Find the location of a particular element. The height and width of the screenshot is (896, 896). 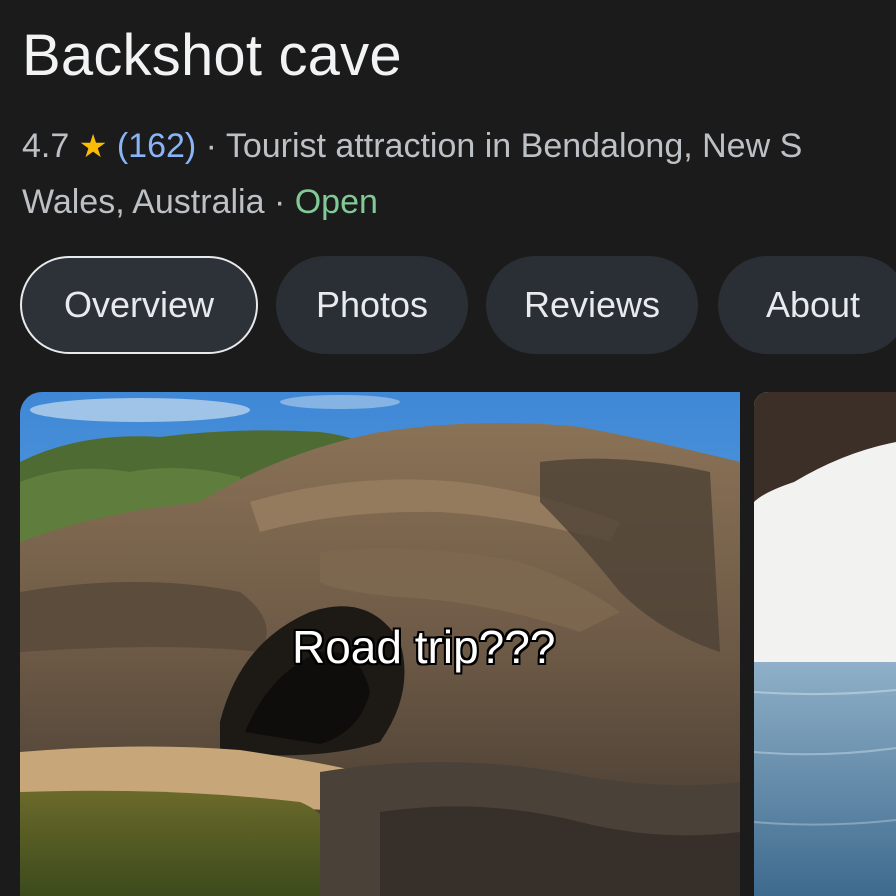

tab-about: About is located at coordinates (807, 305).